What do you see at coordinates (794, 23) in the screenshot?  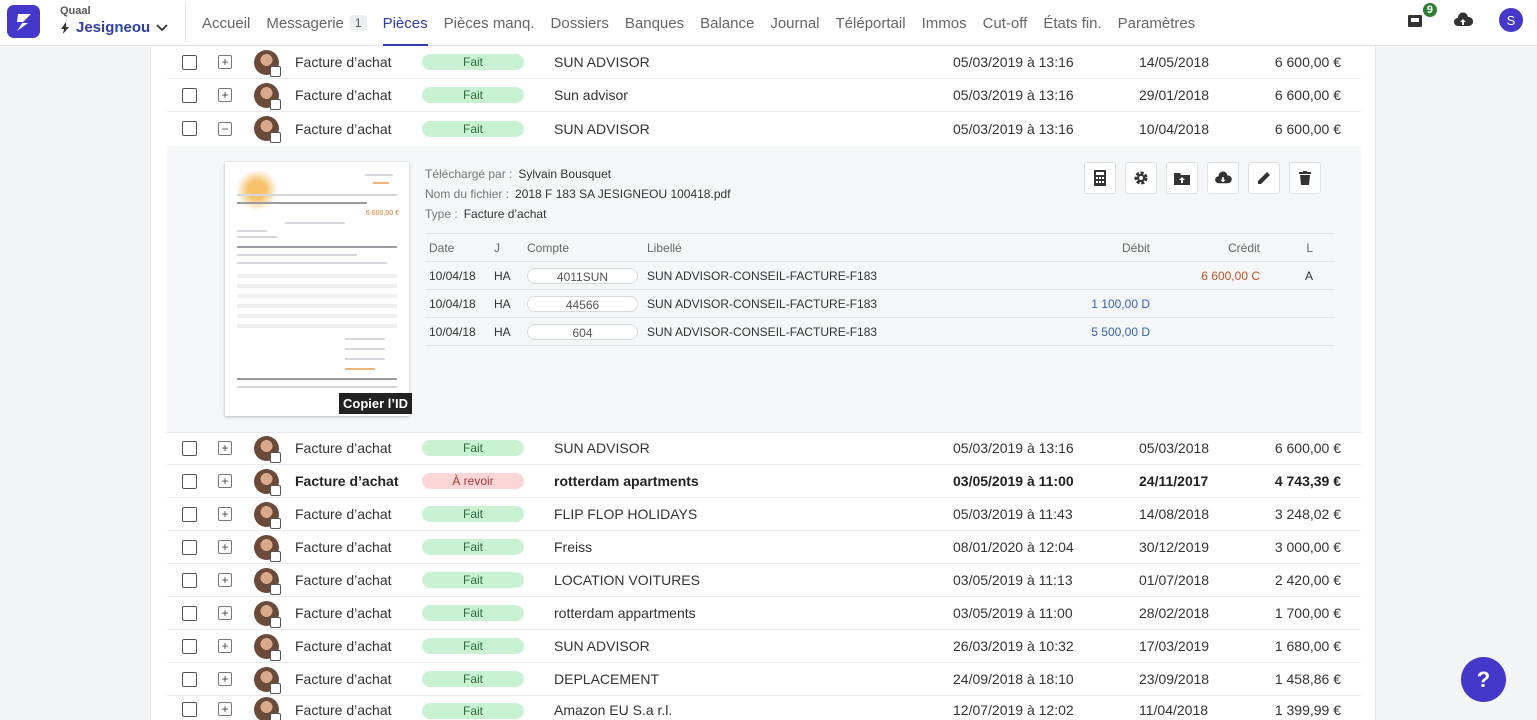 I see `nav-journal: Journal` at bounding box center [794, 23].